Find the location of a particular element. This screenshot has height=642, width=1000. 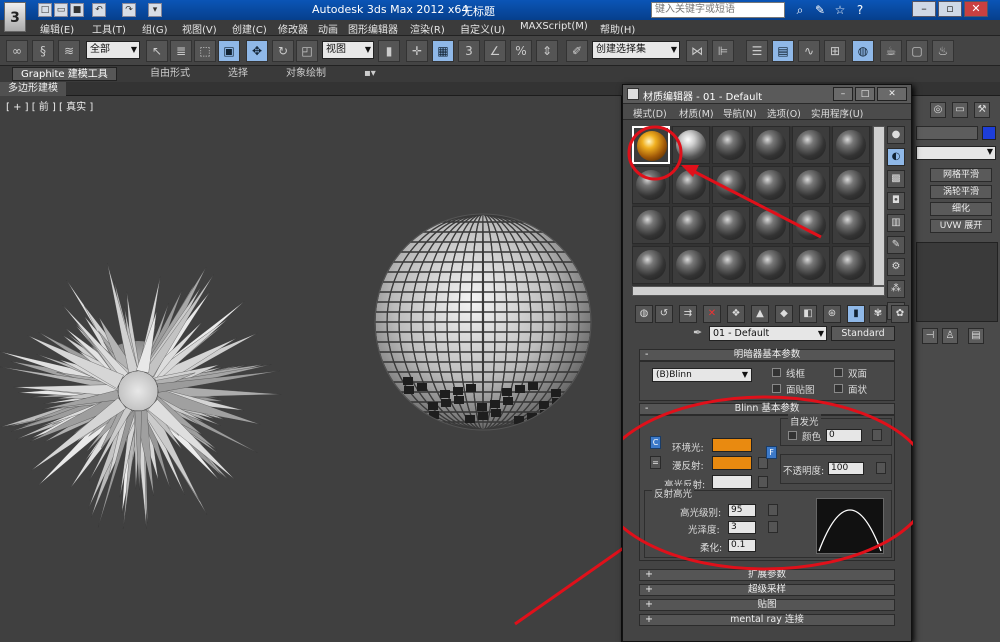

spiky-sphere-object is located at coordinates (141, 396).